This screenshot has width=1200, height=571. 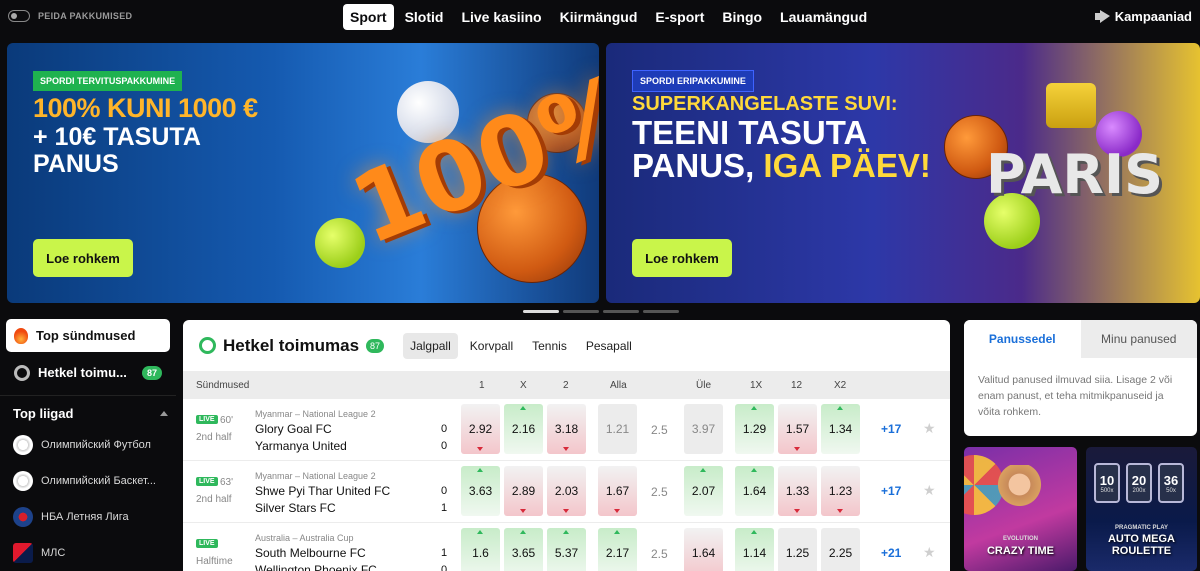 I want to click on league-item-olympic-football: Олимпийский Футбол, so click(x=88, y=445).